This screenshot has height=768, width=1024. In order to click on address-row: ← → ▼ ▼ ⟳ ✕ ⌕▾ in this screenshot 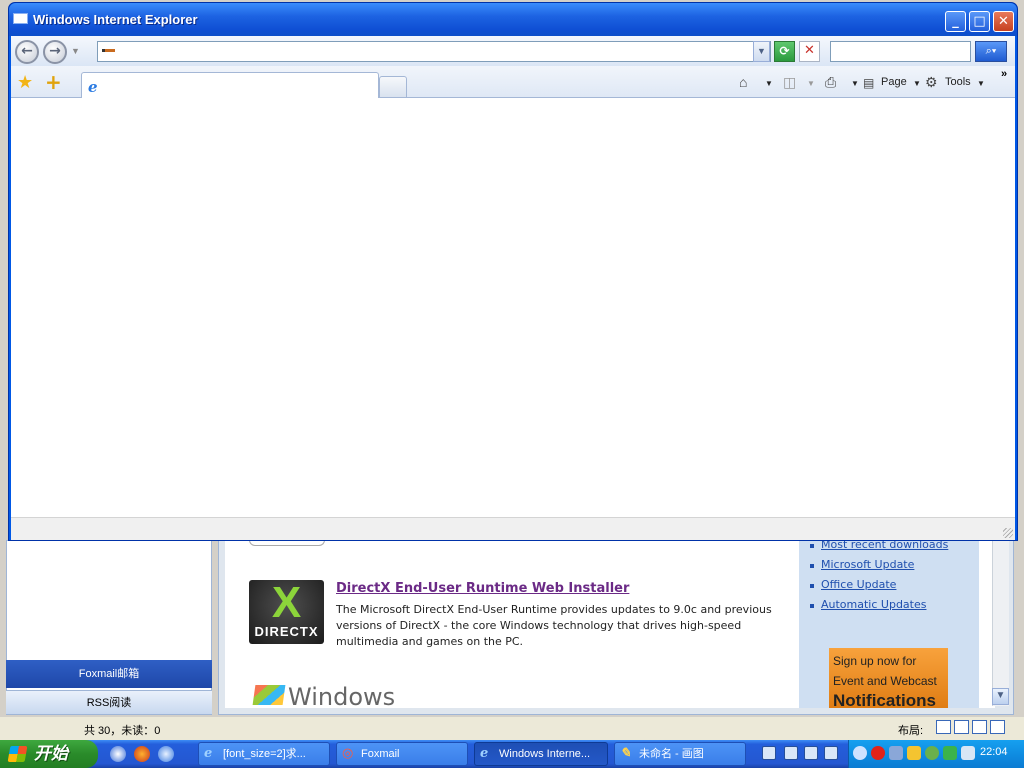, I will do `click(513, 51)`.